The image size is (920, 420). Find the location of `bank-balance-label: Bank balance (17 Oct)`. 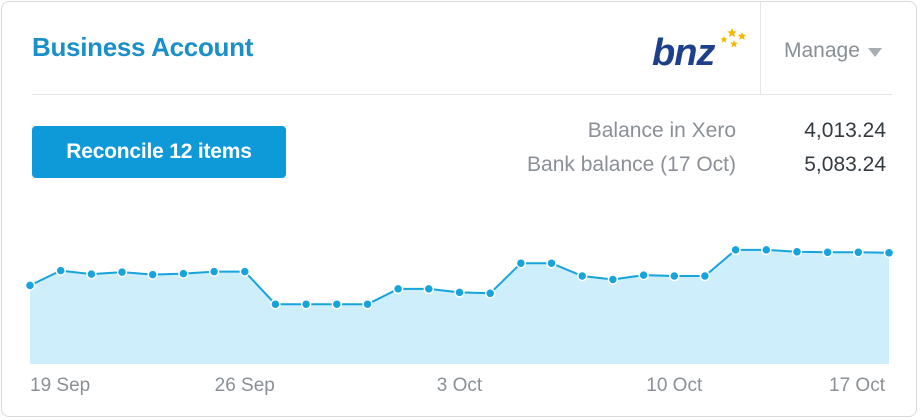

bank-balance-label: Bank balance (17 Oct) is located at coordinates (631, 164).